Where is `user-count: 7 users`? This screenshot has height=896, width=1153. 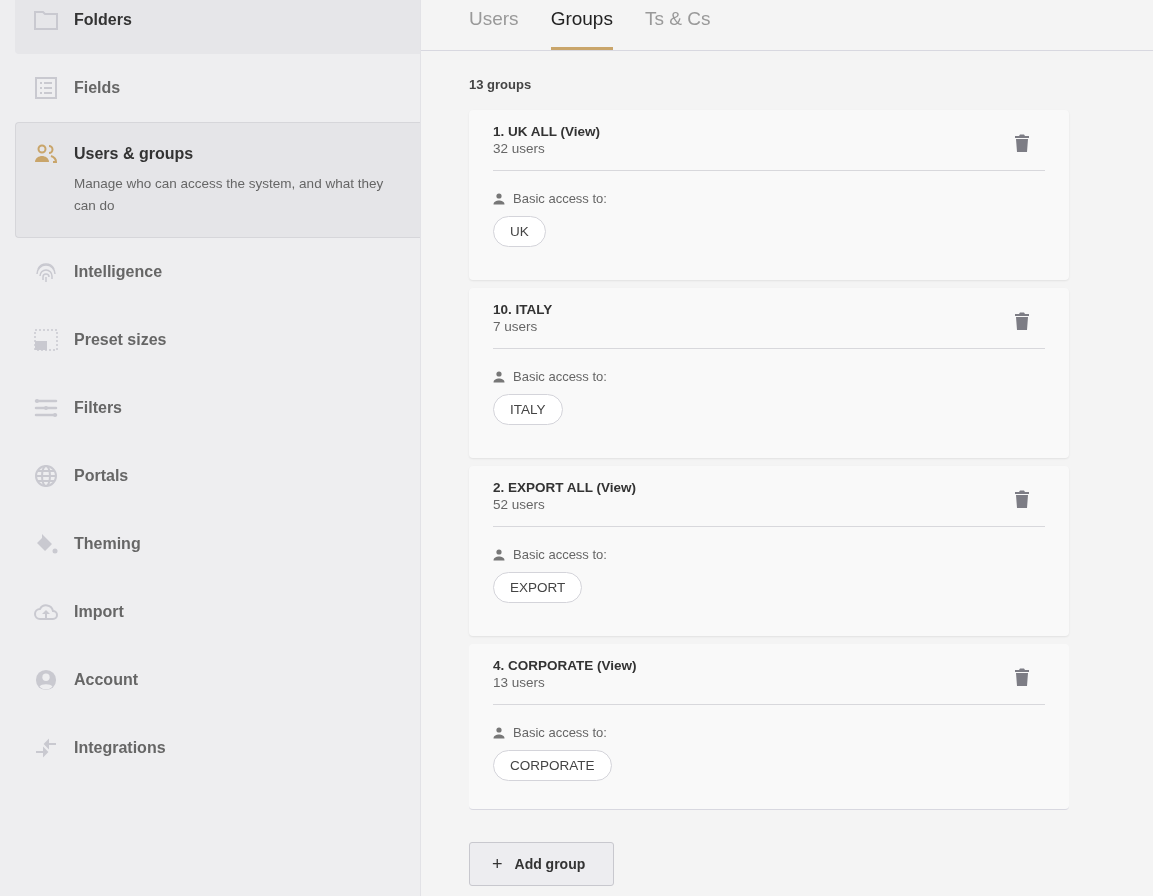
user-count: 7 users is located at coordinates (516, 326).